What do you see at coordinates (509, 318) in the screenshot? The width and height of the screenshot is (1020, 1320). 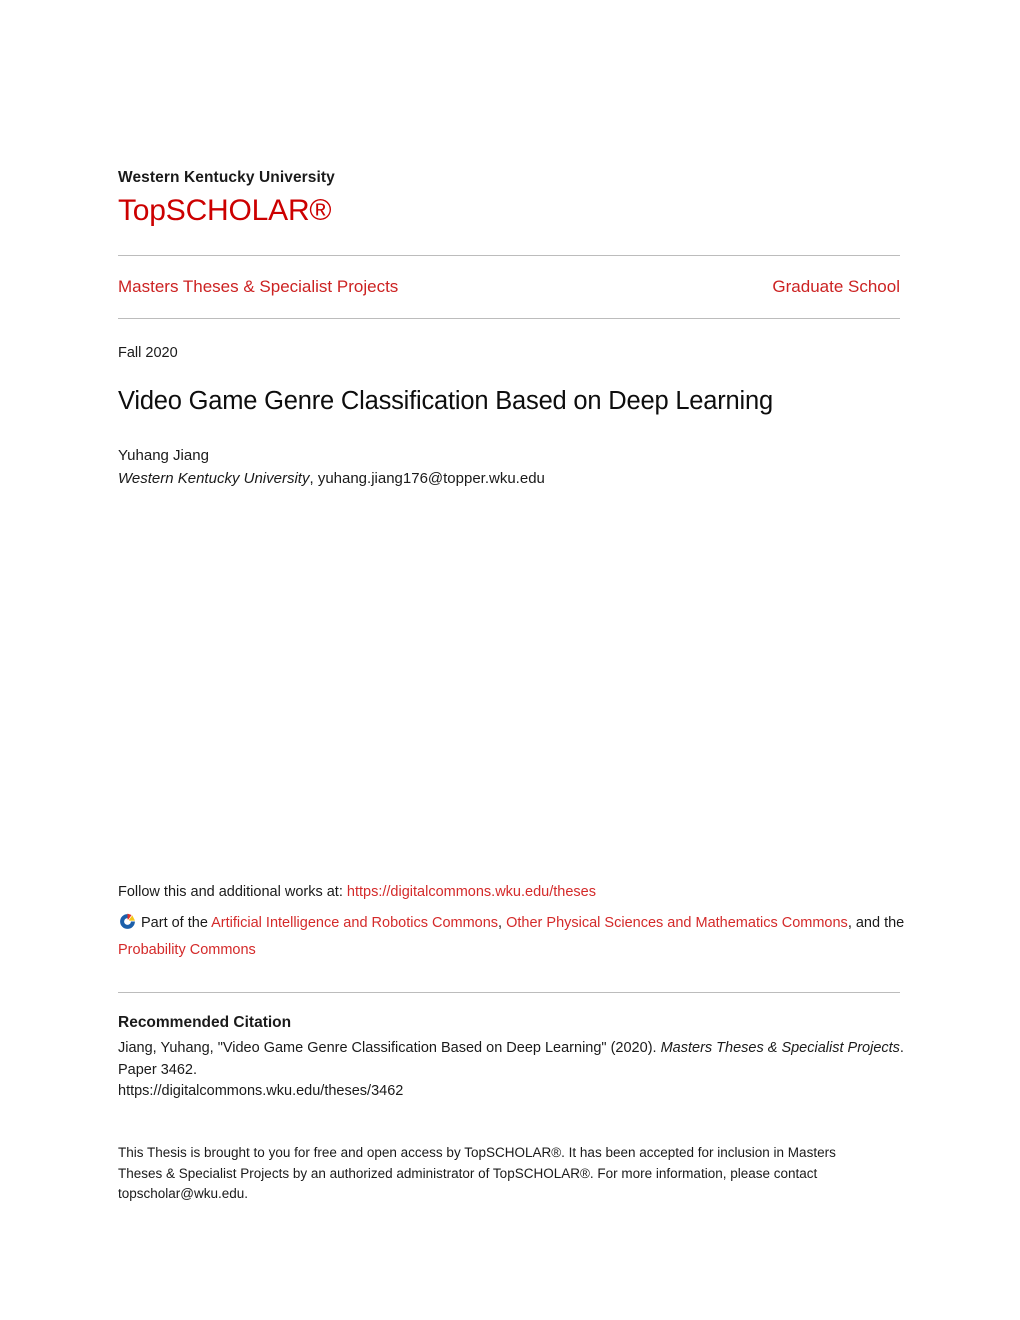 I see `divider-below-series` at bounding box center [509, 318].